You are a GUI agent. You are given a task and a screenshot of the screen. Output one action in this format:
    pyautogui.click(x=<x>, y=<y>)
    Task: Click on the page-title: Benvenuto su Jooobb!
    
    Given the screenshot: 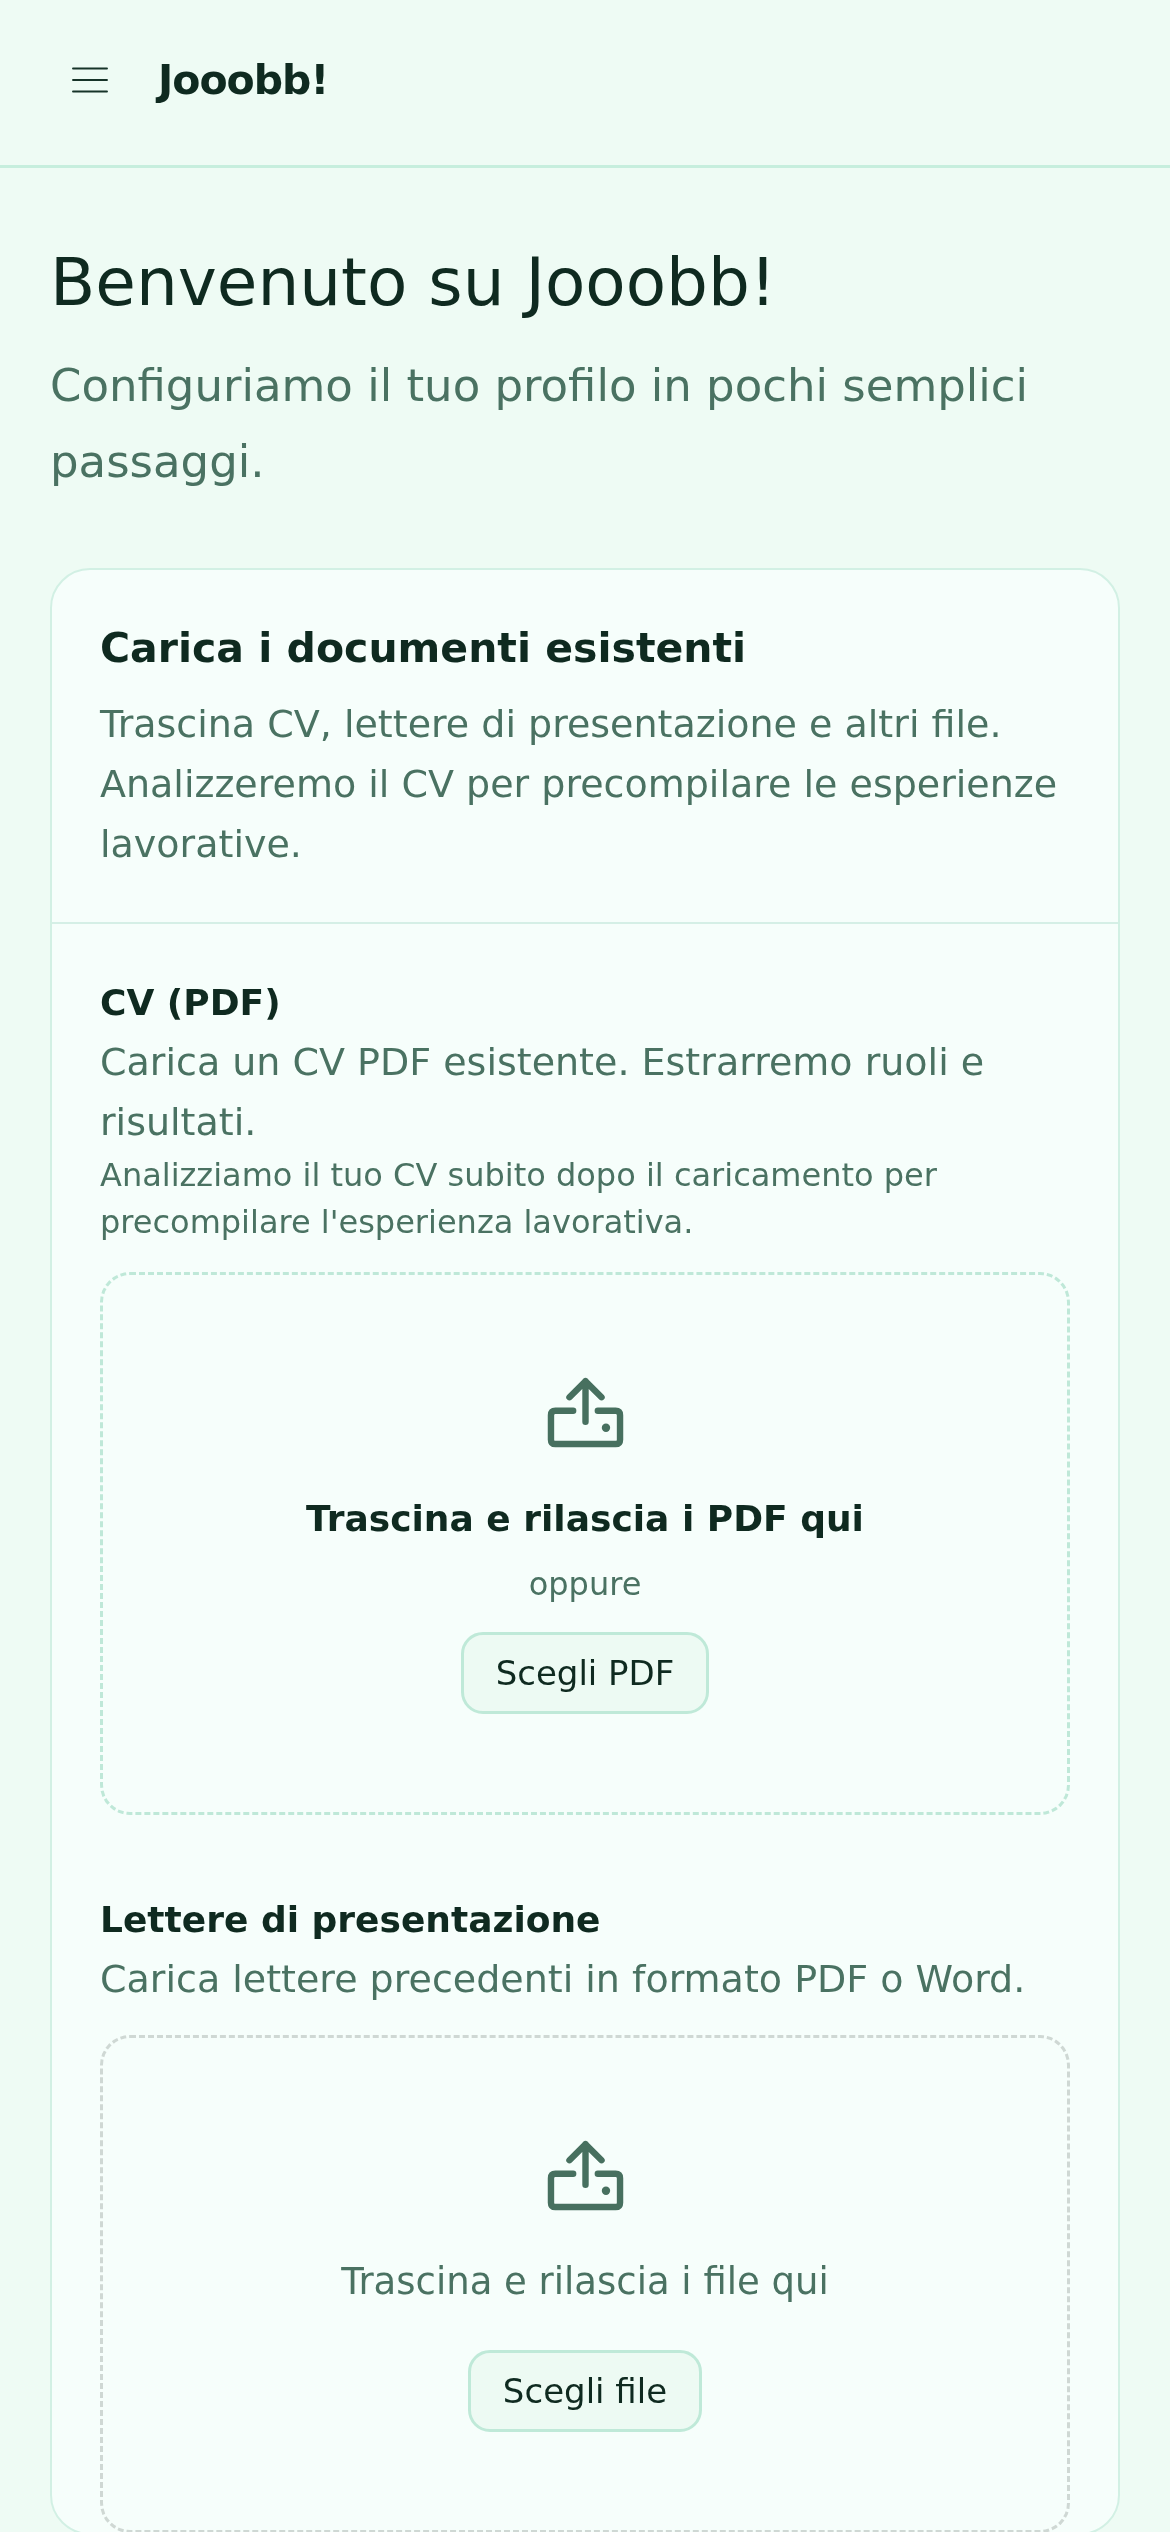 What is the action you would take?
    pyautogui.click(x=414, y=283)
    